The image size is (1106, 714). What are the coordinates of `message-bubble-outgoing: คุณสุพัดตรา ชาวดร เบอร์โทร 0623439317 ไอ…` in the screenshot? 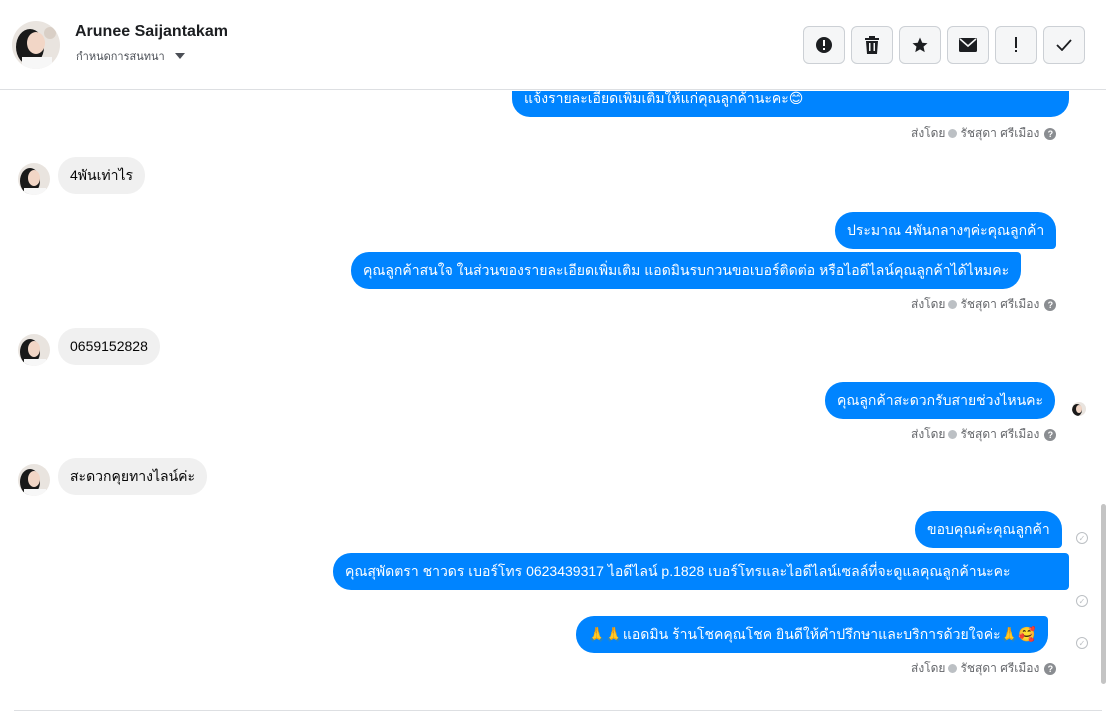 It's located at (701, 571).